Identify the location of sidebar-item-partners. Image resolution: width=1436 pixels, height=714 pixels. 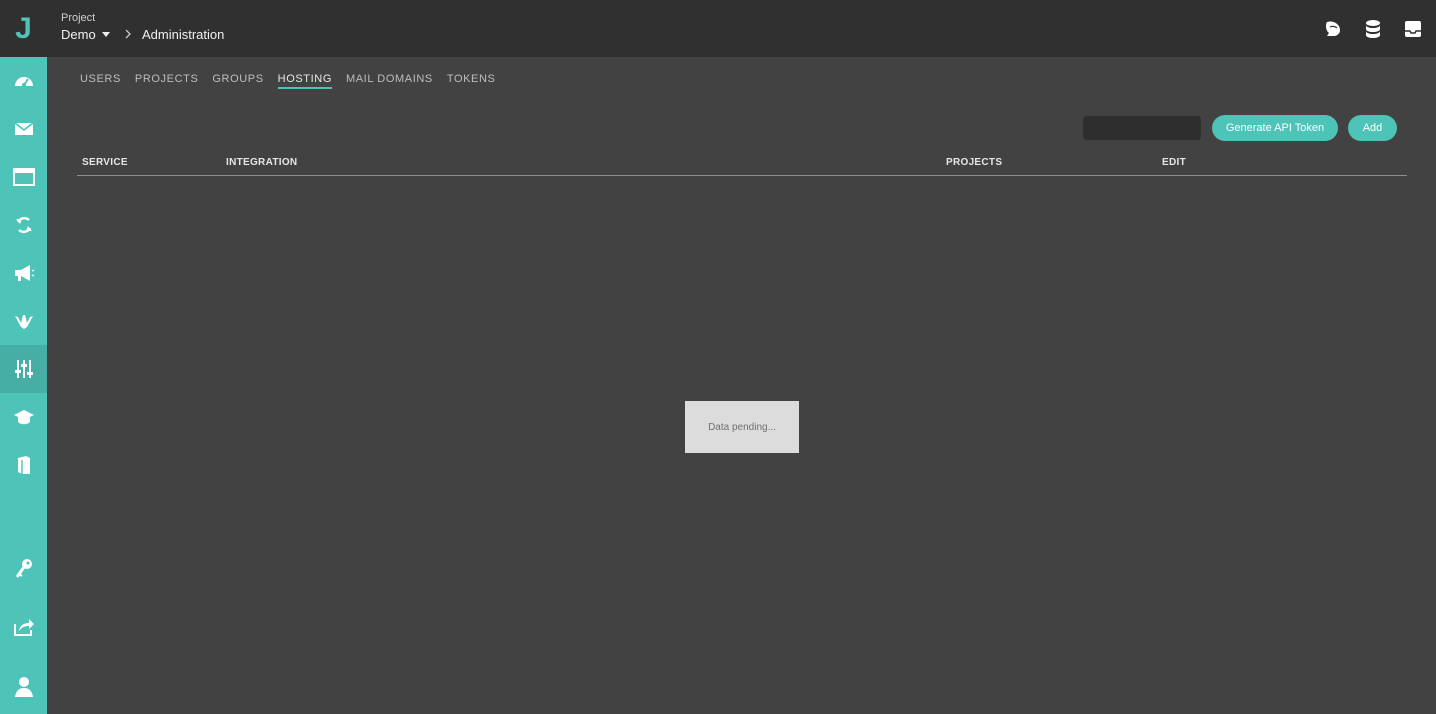
(23, 321).